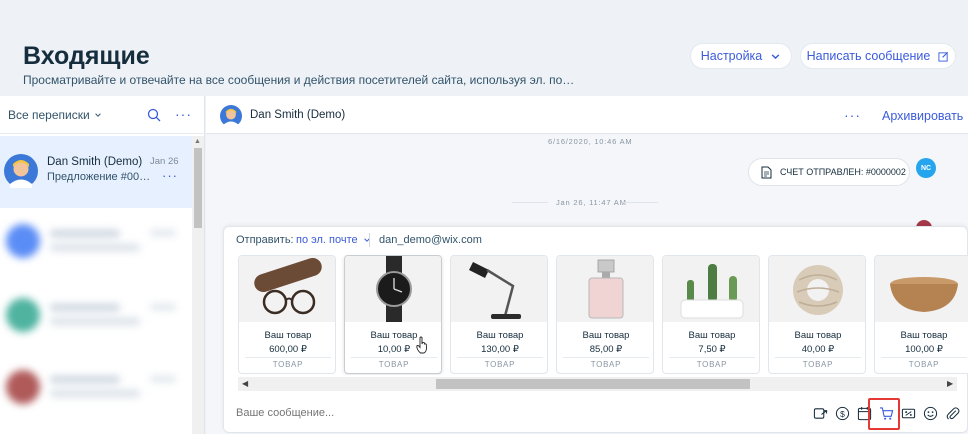 This screenshot has height=434, width=968. I want to click on settings-button: Настройка, so click(741, 56).